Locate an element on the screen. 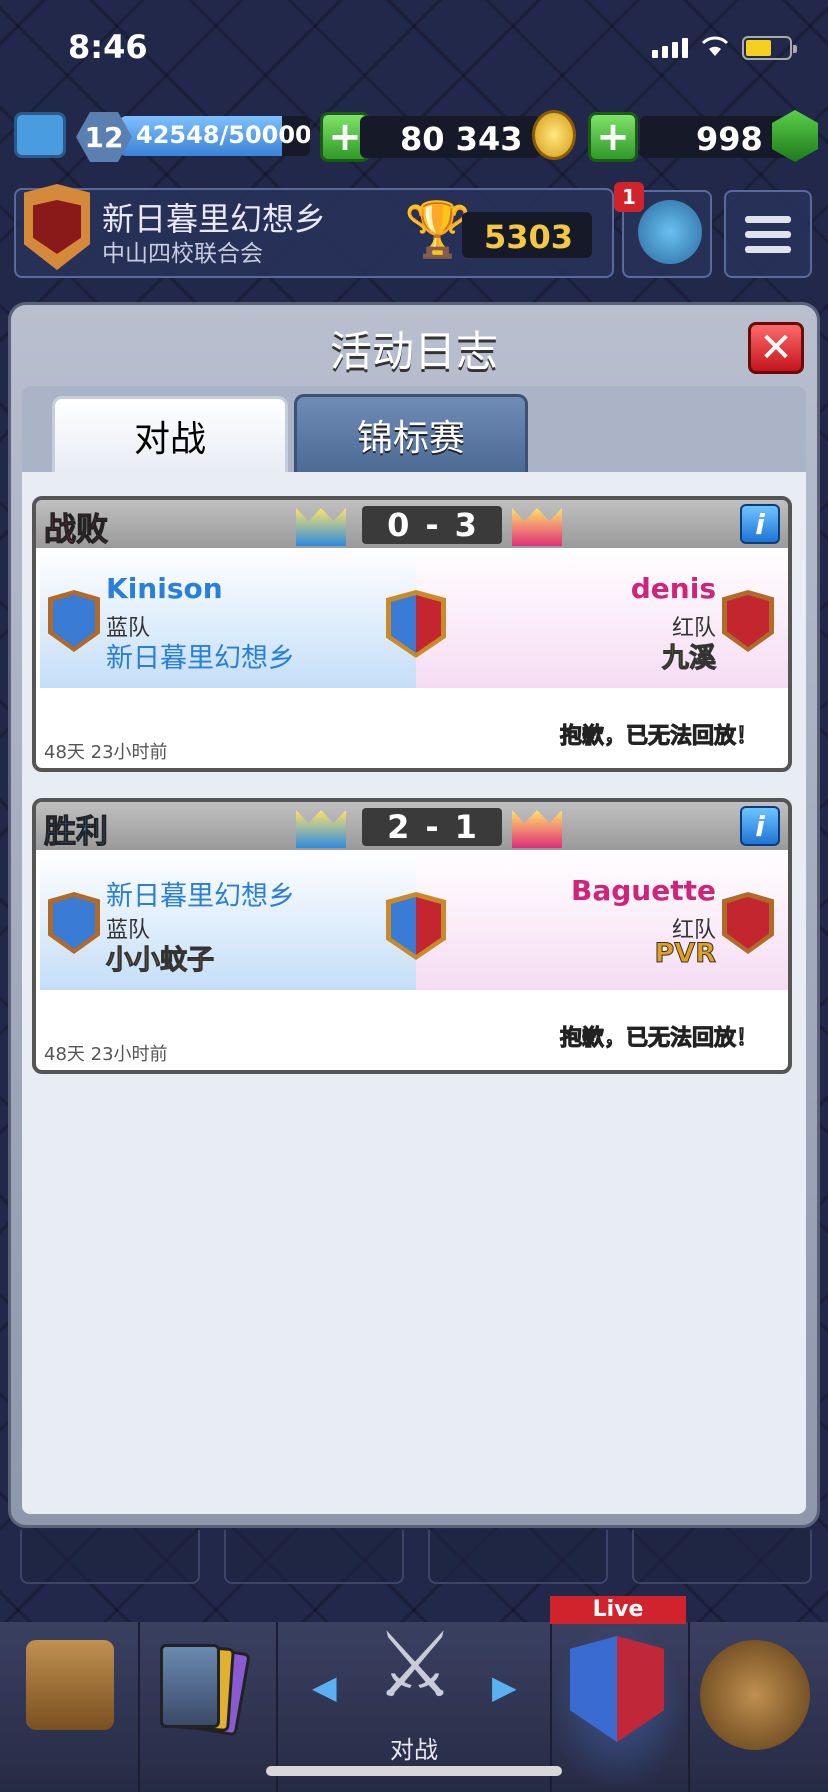 The height and width of the screenshot is (1792, 828). arrow-right-icon: ▶ is located at coordinates (504, 1687).